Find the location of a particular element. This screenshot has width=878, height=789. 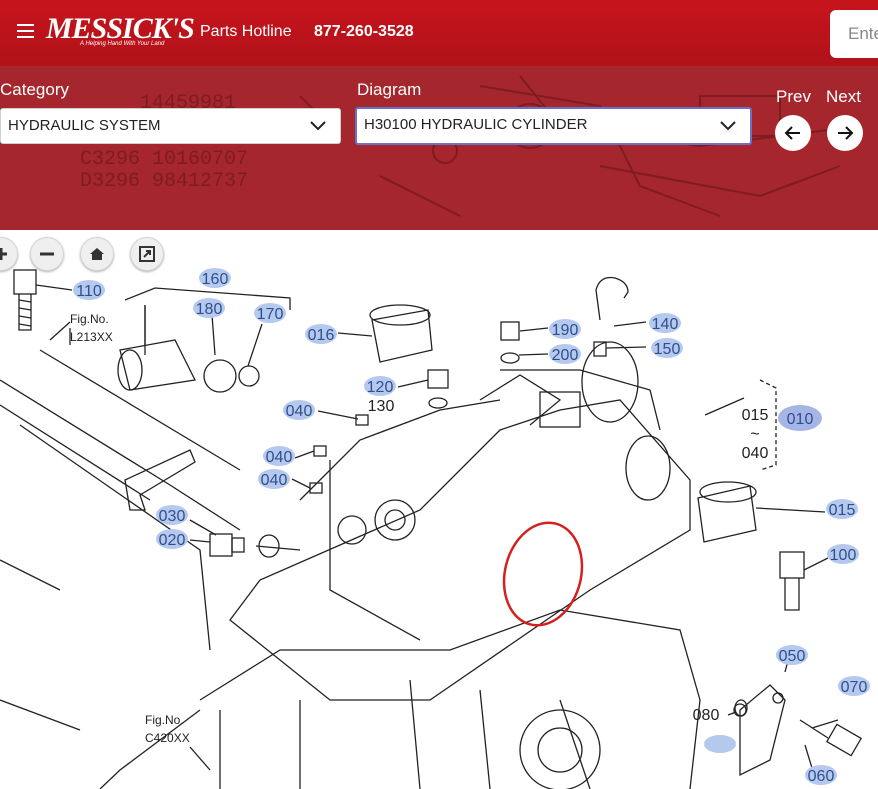

empty-callout is located at coordinates (720, 744).